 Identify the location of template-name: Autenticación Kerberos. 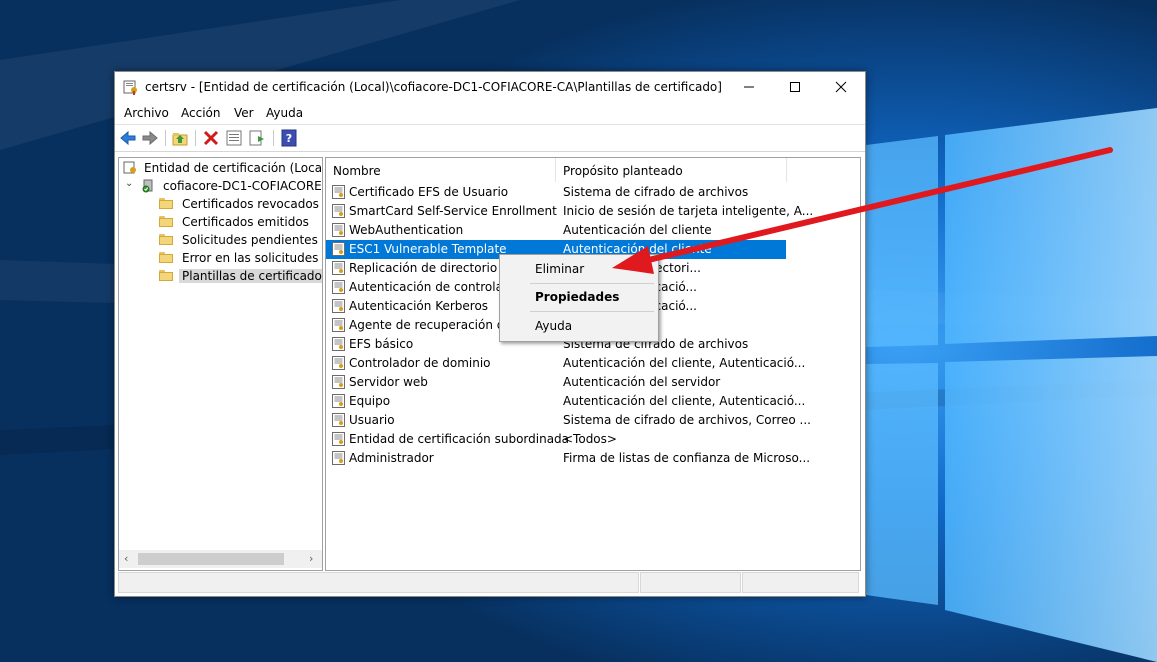
(419, 306).